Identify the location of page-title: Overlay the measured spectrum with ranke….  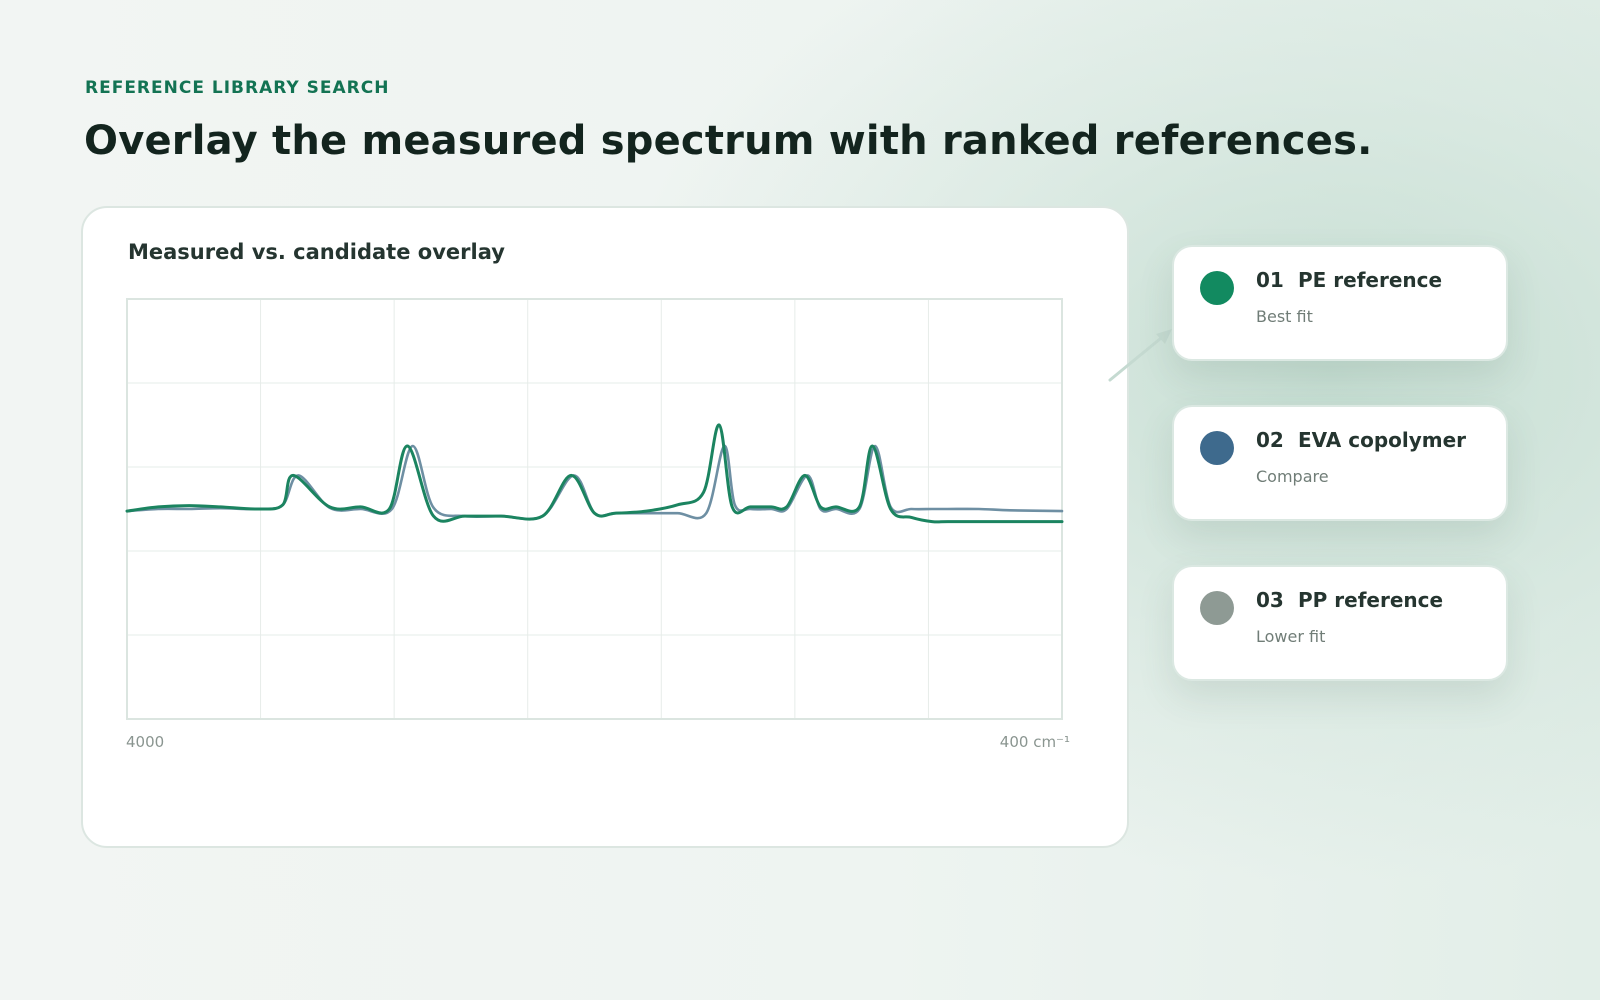
(728, 141).